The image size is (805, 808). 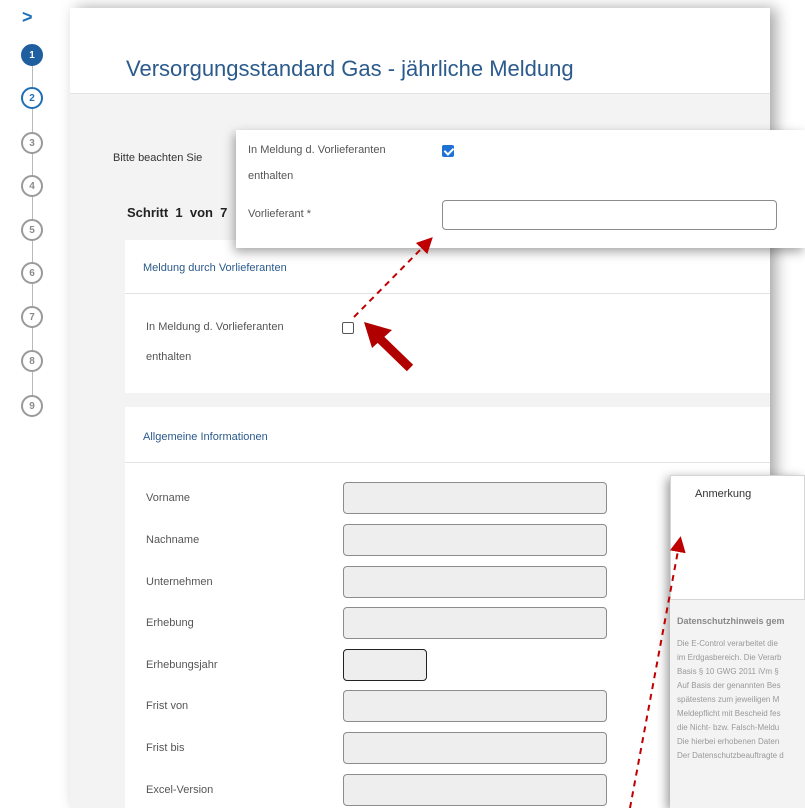 What do you see at coordinates (729, 685) in the screenshot?
I see `datenschutz-line: Auf Basis der genannten Bes` at bounding box center [729, 685].